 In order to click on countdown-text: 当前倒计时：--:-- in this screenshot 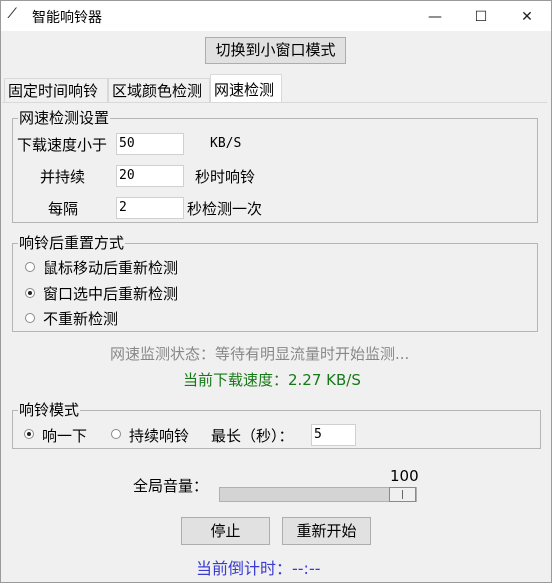, I will do `click(258, 568)`.